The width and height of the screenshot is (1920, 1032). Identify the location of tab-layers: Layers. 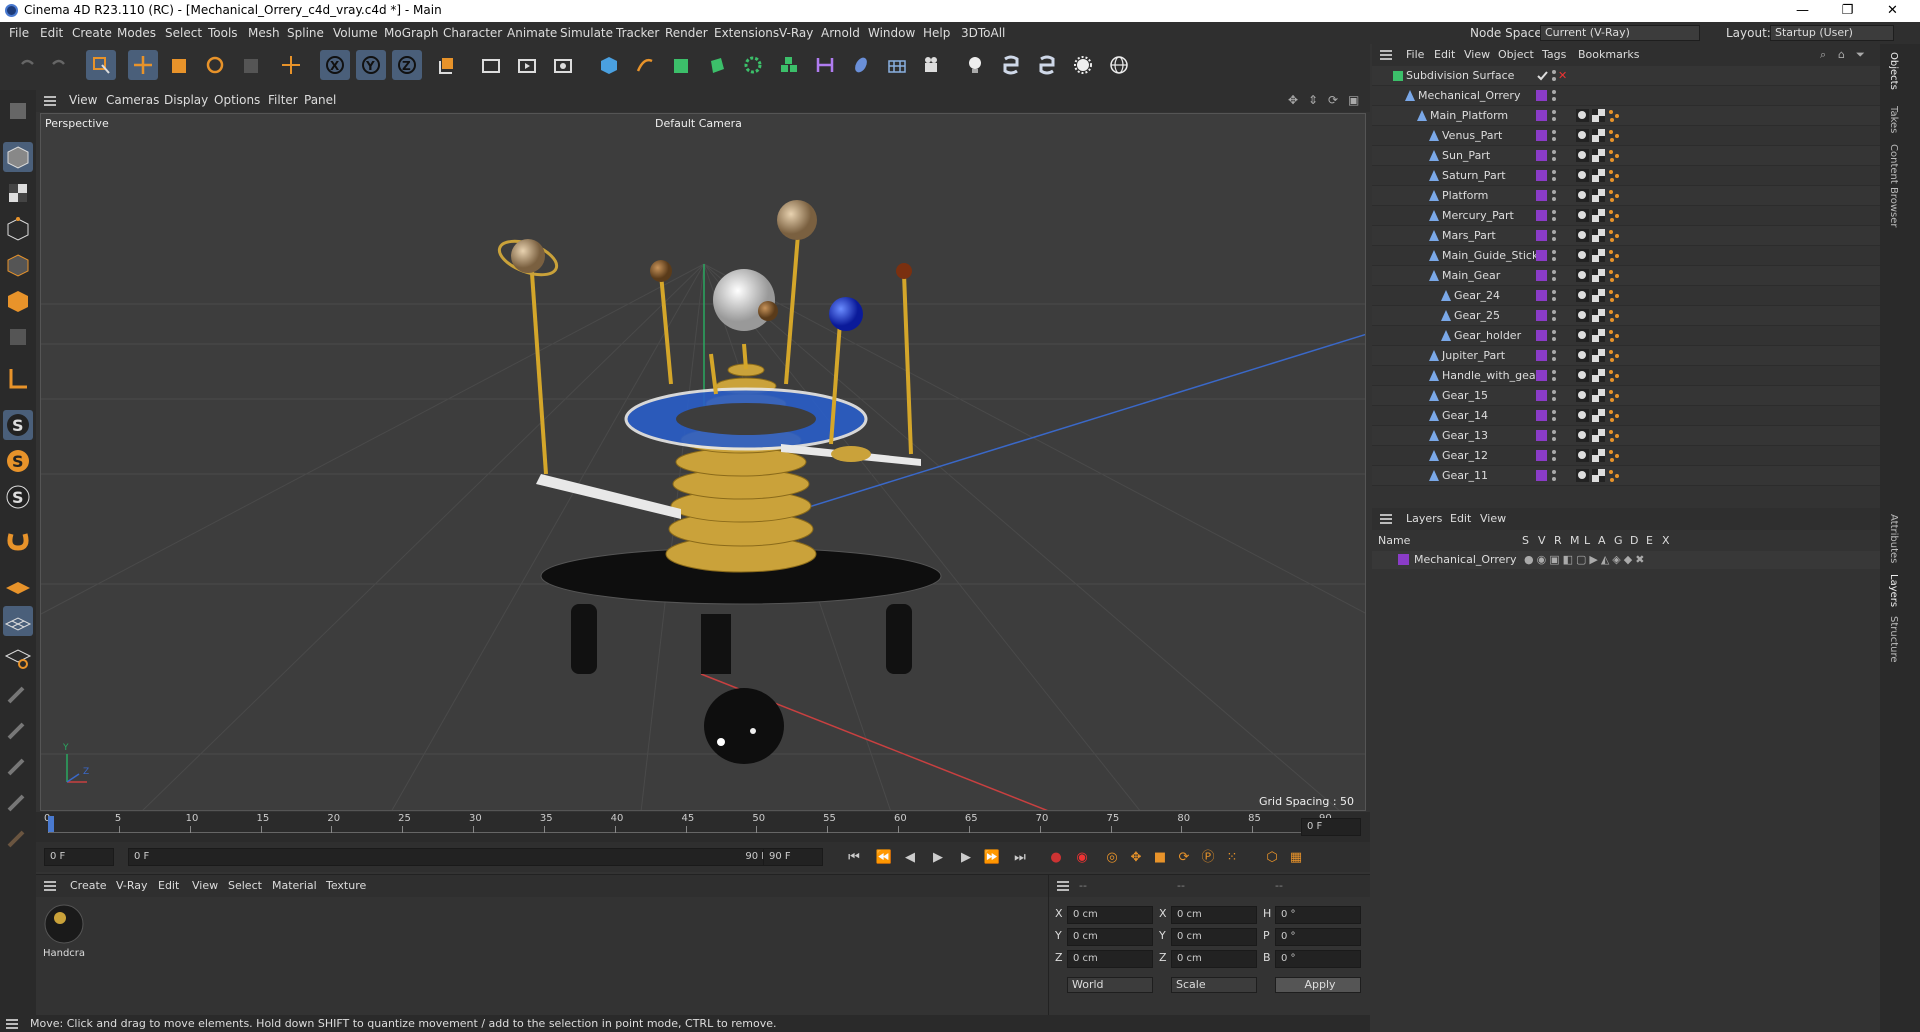
(1893, 590).